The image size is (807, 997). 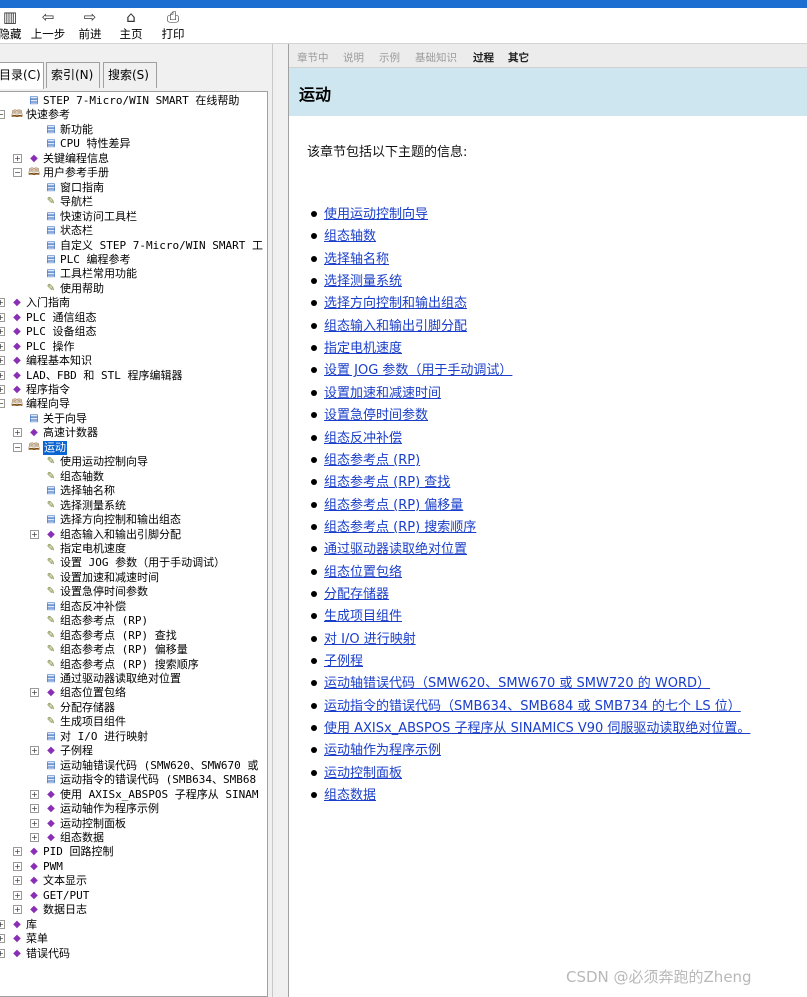 What do you see at coordinates (95, 144) in the screenshot?
I see `tree-item-label: CPU 特性差异` at bounding box center [95, 144].